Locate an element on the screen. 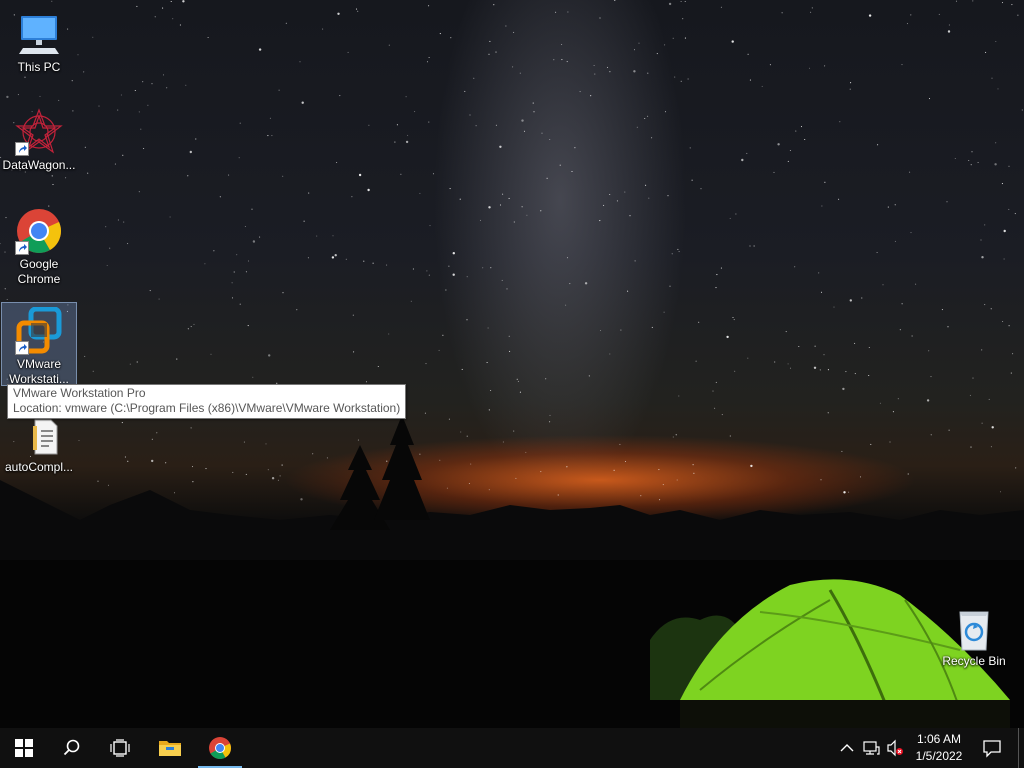 The image size is (1024, 768). search-button is located at coordinates (72, 748).